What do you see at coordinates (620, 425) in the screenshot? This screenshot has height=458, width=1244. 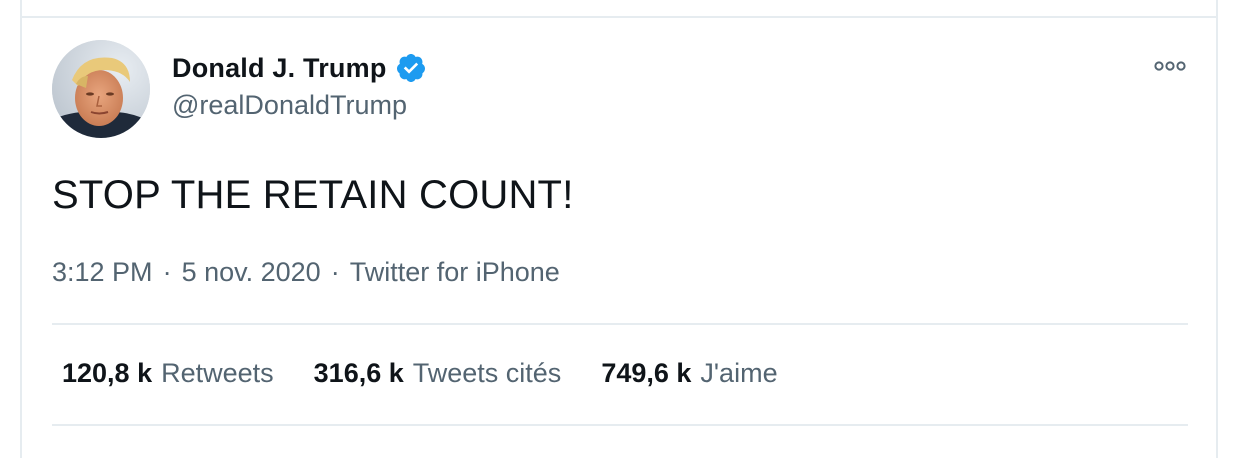 I see `stats-bottom-divider` at bounding box center [620, 425].